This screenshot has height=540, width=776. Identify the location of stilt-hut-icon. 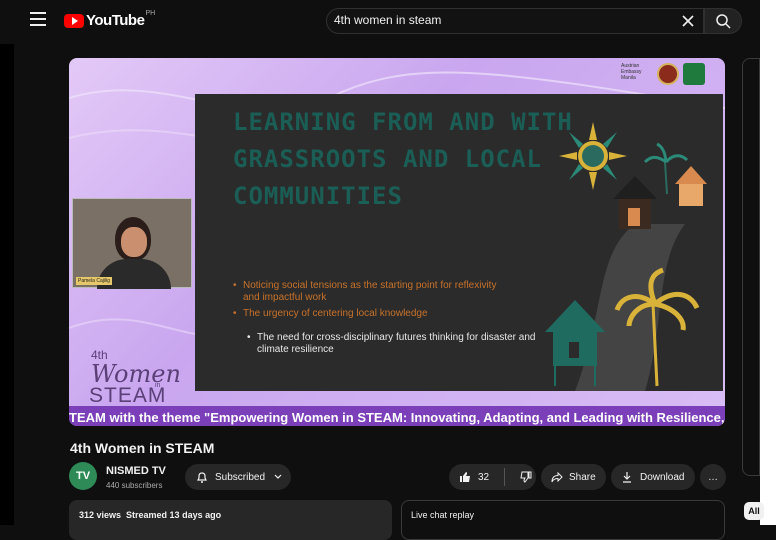
(575, 343).